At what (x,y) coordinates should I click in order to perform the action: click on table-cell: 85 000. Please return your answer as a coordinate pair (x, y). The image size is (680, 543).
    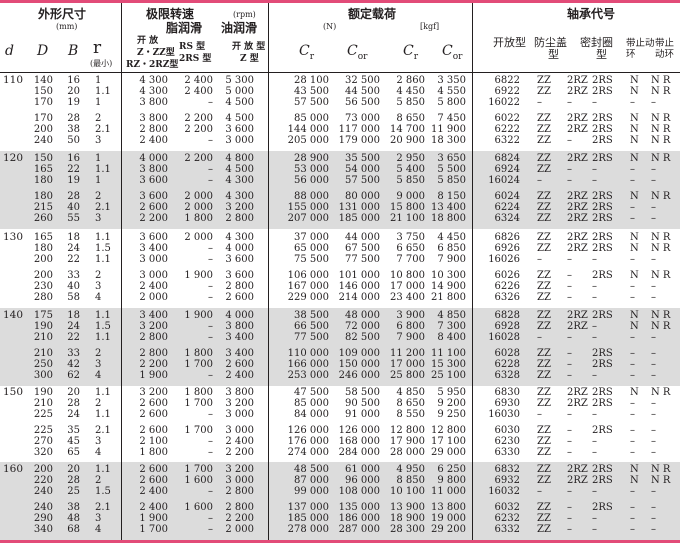
    Looking at the image, I should click on (311, 118).